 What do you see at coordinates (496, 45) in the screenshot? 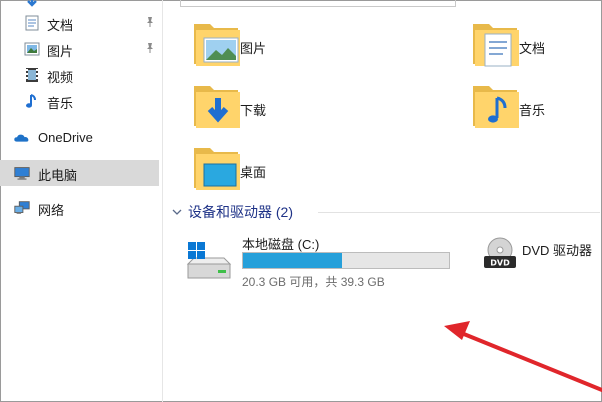
I see `documents-folder-icon` at bounding box center [496, 45].